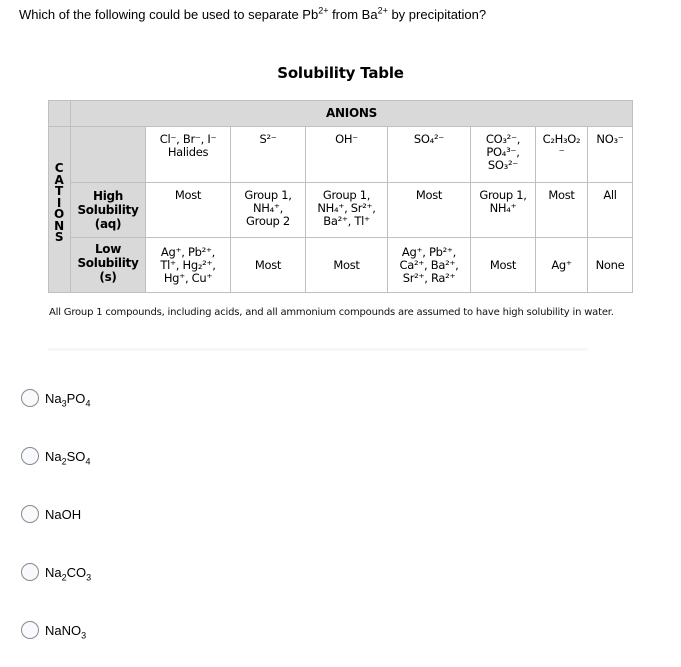 This screenshot has width=681, height=667. I want to click on table-cell-text: All, so click(610, 195).